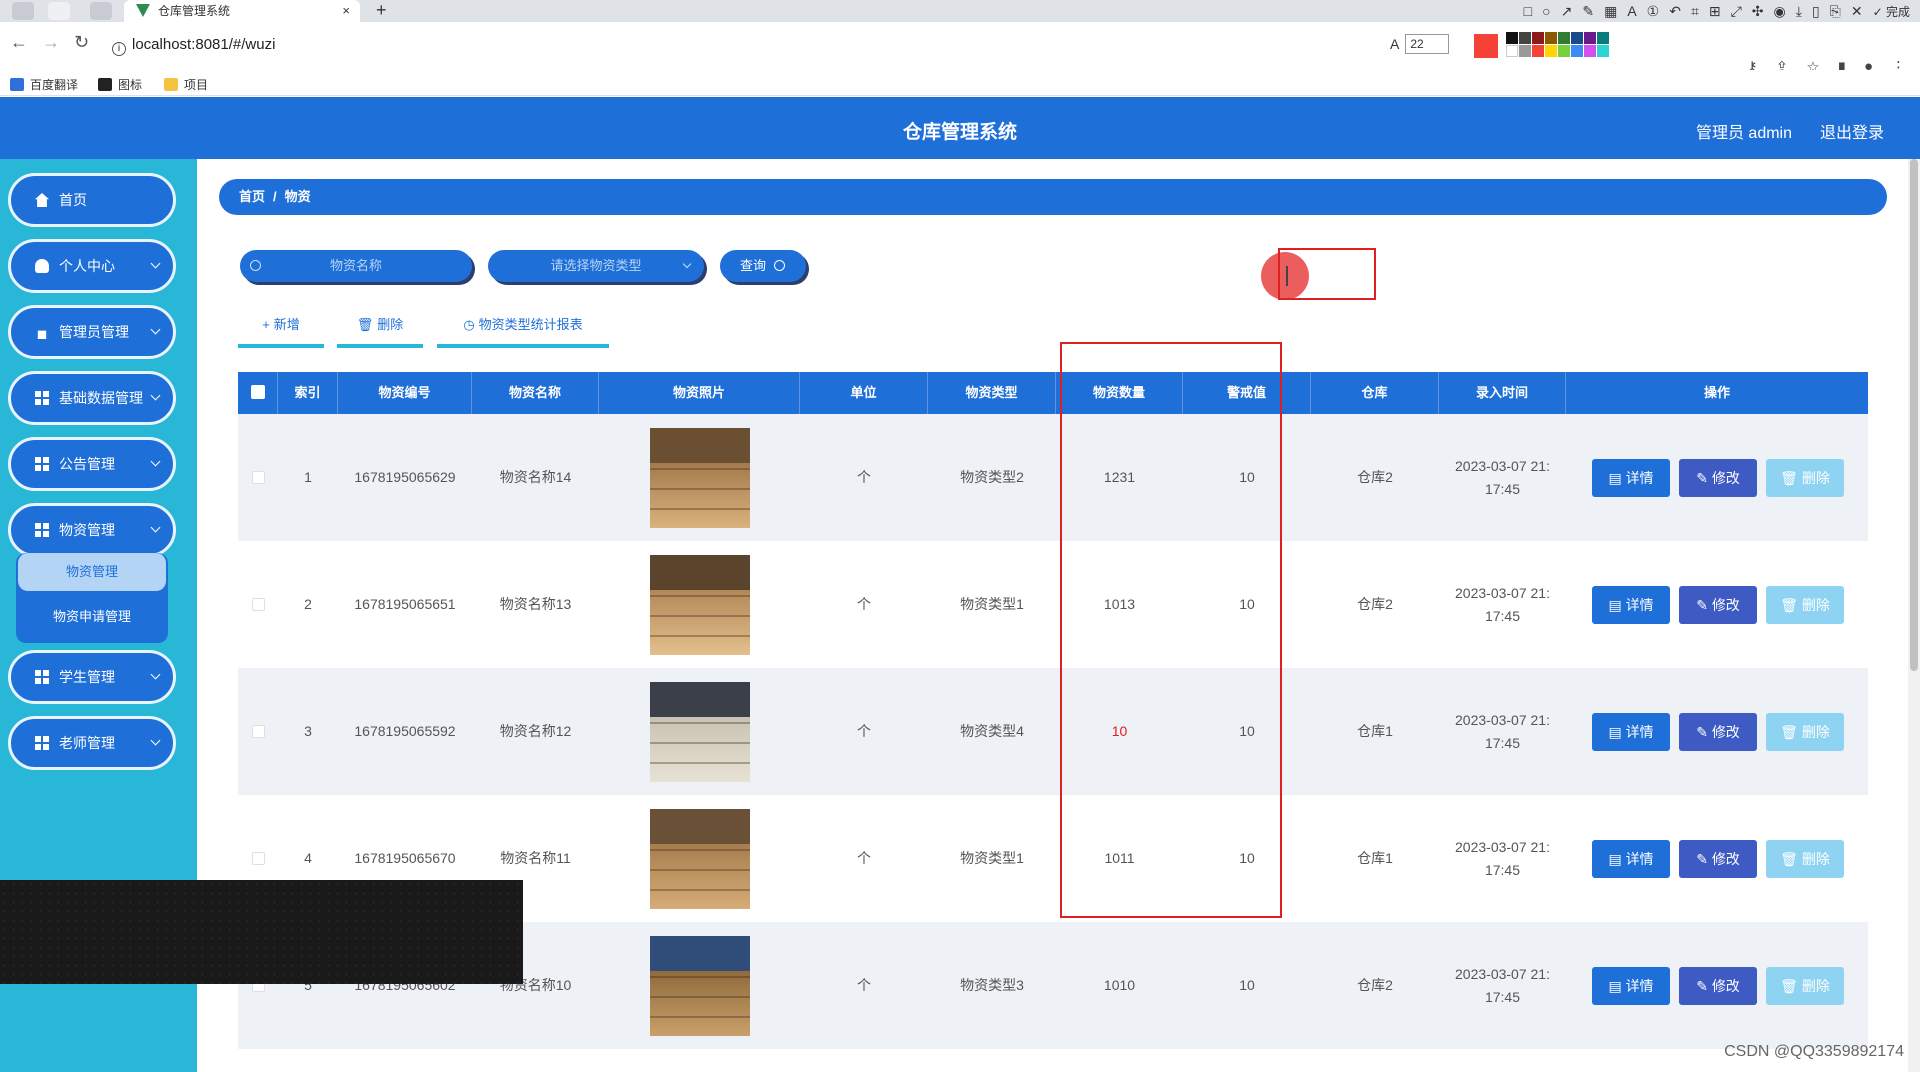  Describe the element at coordinates (252, 196) in the screenshot. I see `breadcrumb-home: 首页` at that location.